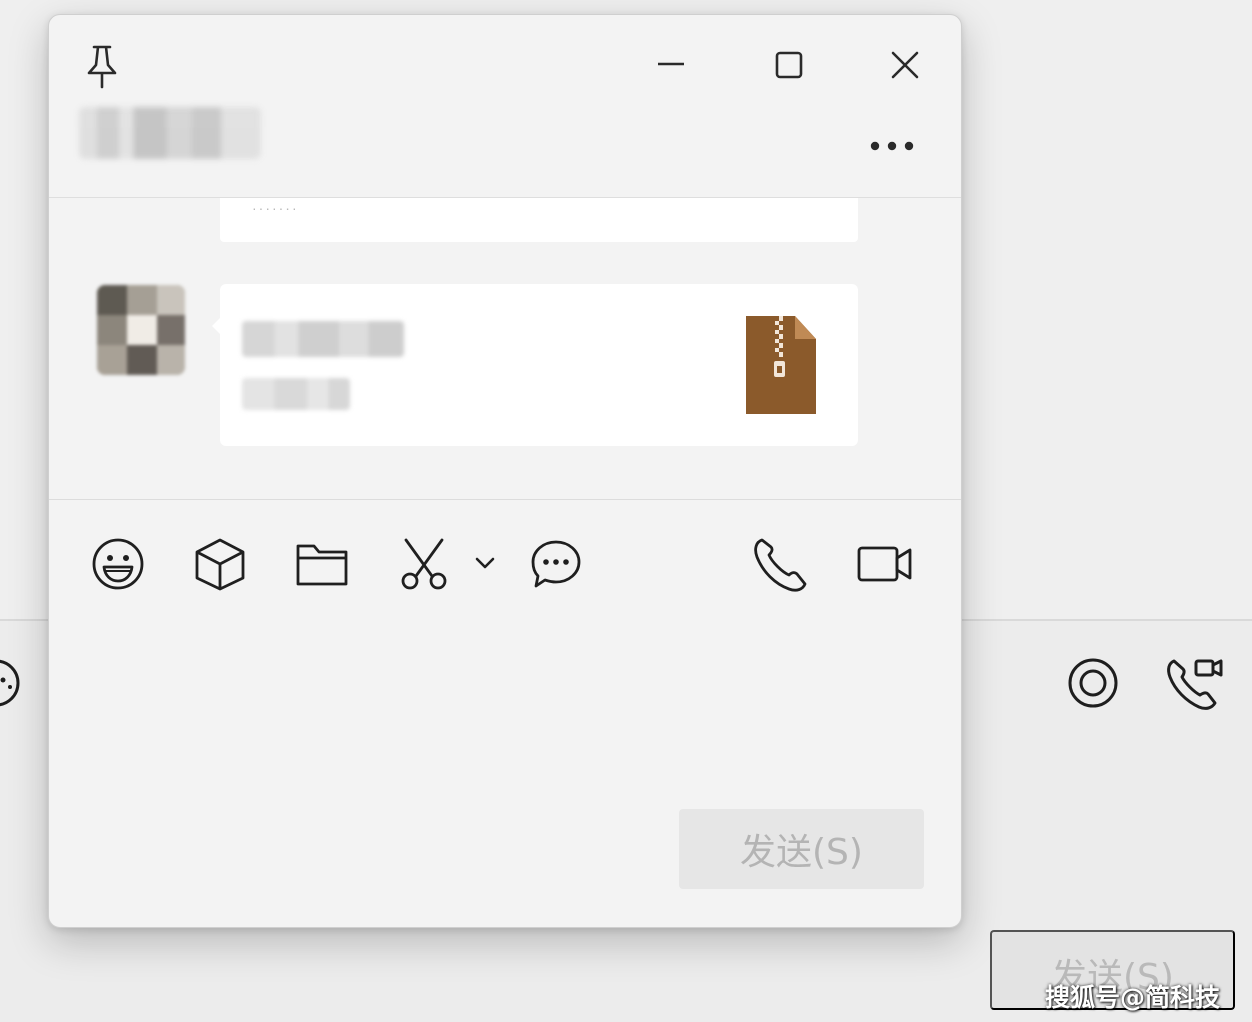 The image size is (1252, 1022). Describe the element at coordinates (296, 394) in the screenshot. I see `file-size-blurred` at that location.